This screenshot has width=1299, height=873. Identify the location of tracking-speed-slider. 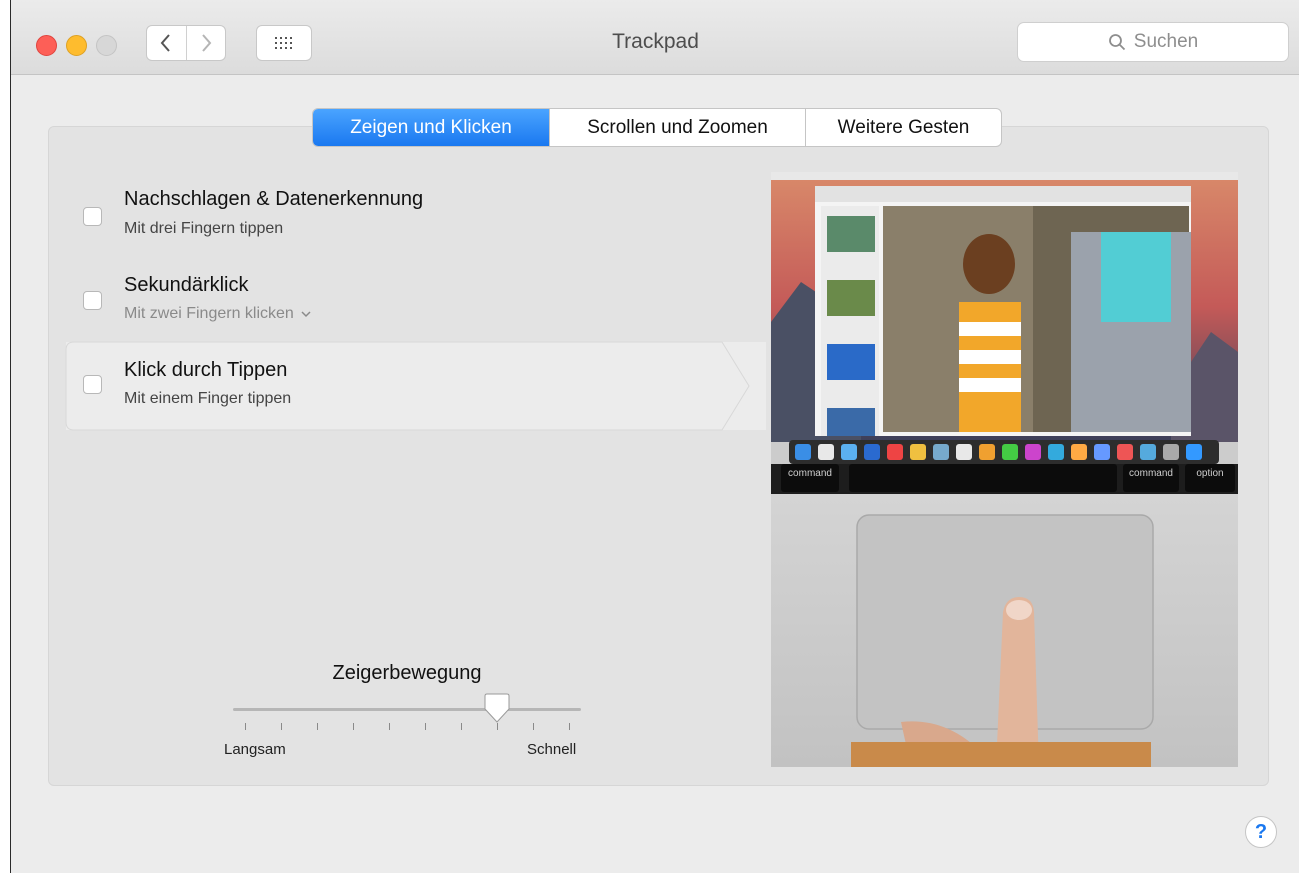
(407, 709).